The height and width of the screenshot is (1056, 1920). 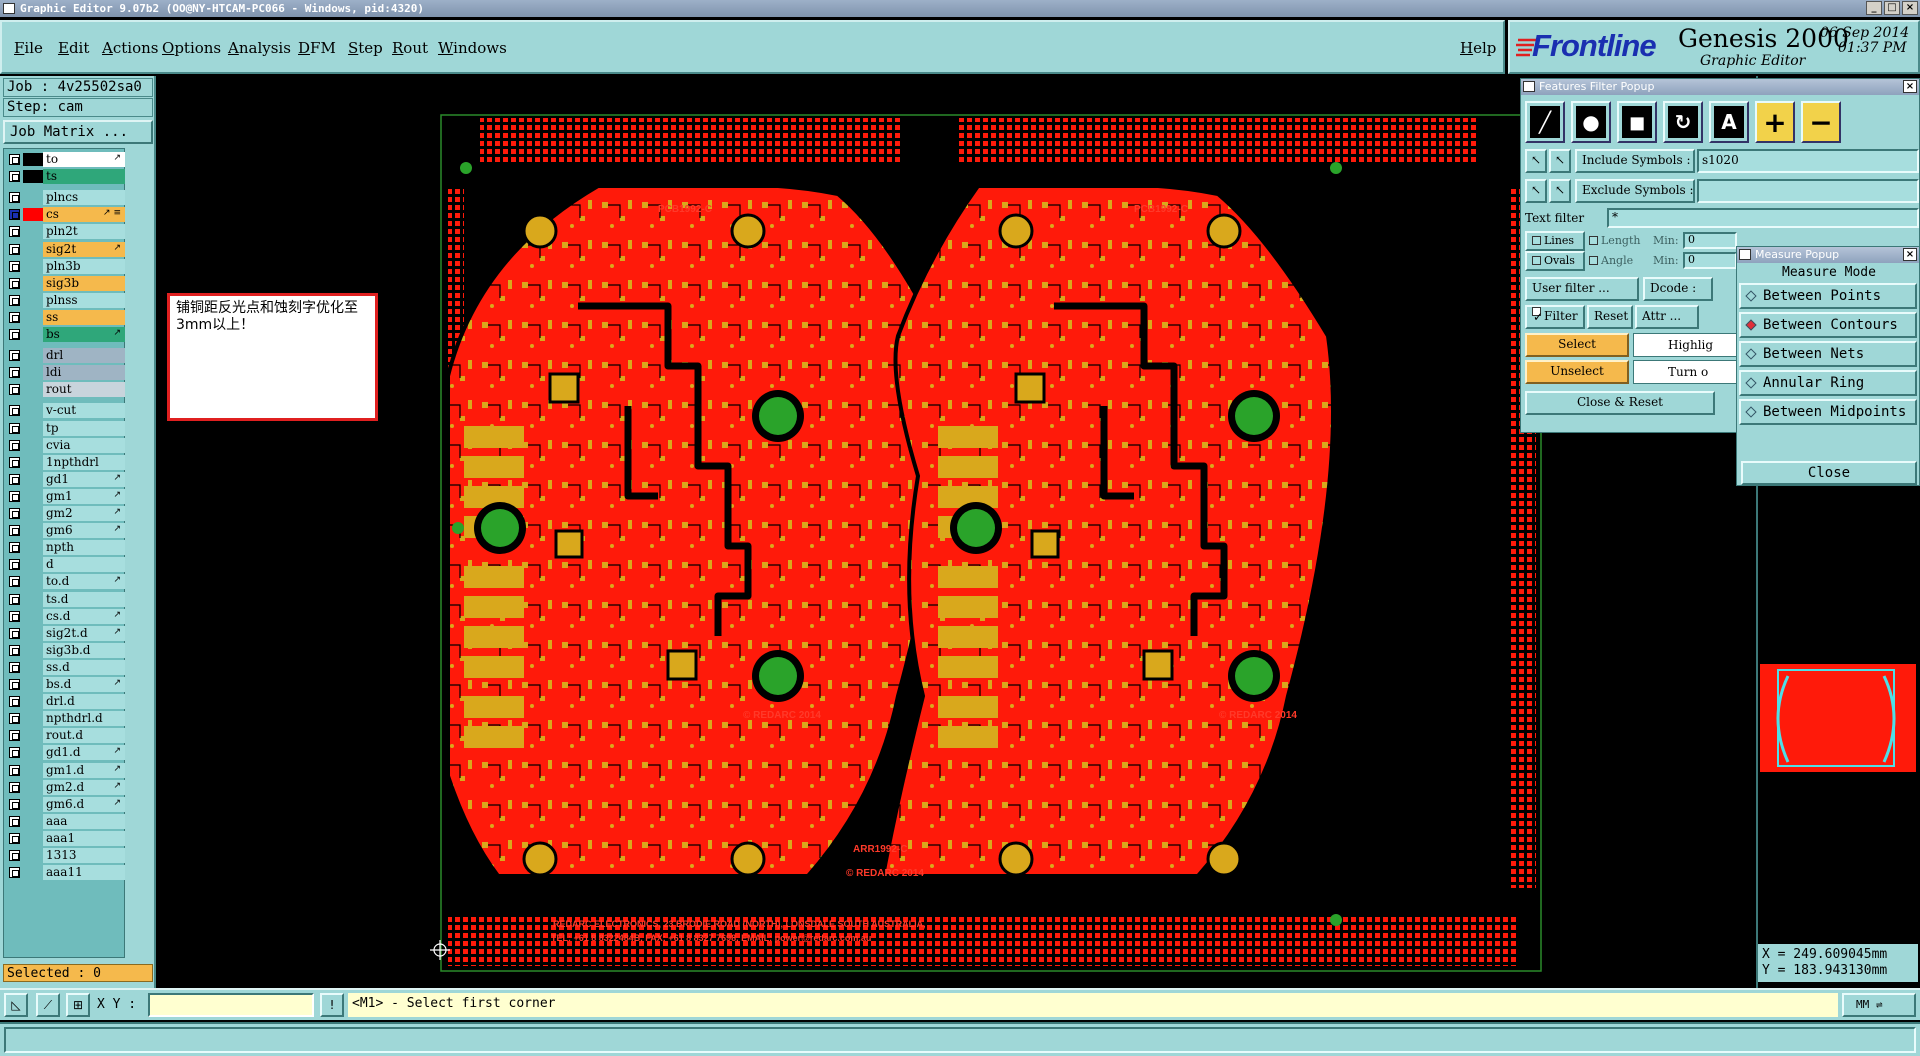 What do you see at coordinates (73, 48) in the screenshot?
I see `menu-edit: Edit` at bounding box center [73, 48].